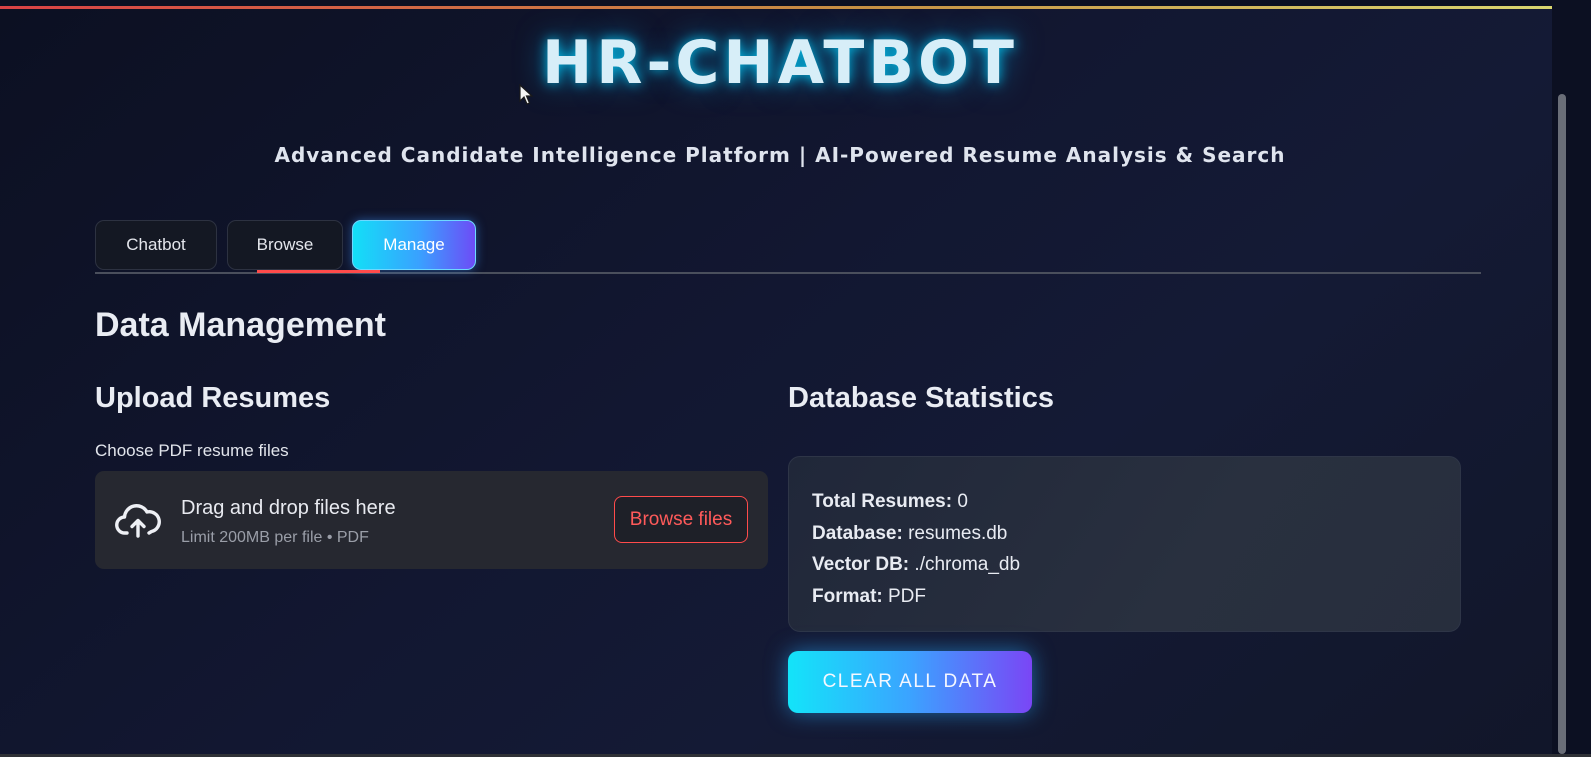  What do you see at coordinates (240, 325) in the screenshot?
I see `page-title: Data Management` at bounding box center [240, 325].